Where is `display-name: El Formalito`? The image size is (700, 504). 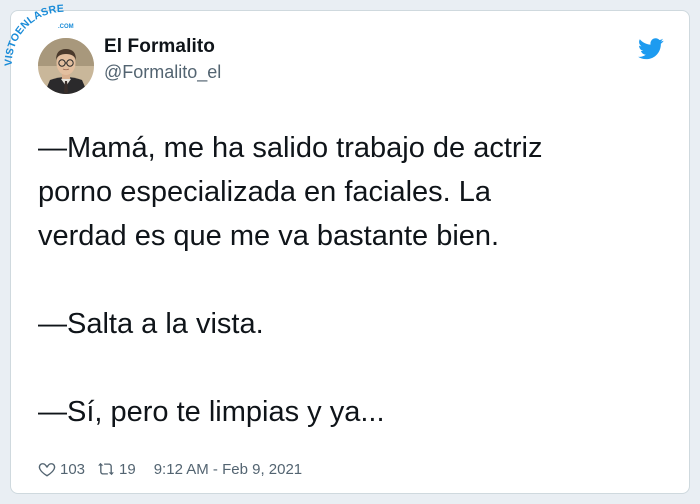 display-name: El Formalito is located at coordinates (159, 47).